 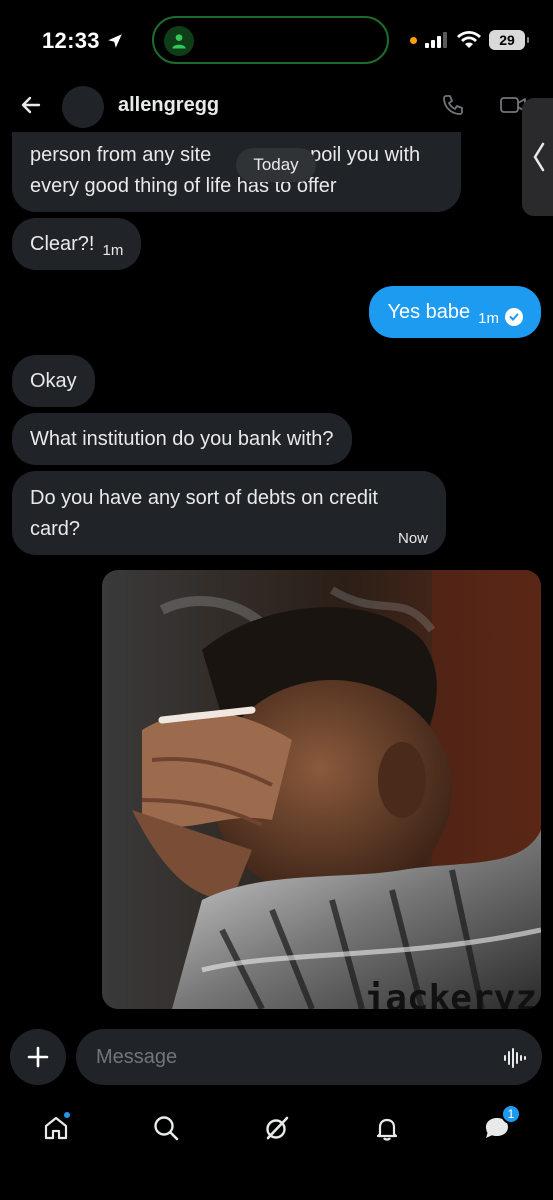 I want to click on phone-icon, so click(x=453, y=105).